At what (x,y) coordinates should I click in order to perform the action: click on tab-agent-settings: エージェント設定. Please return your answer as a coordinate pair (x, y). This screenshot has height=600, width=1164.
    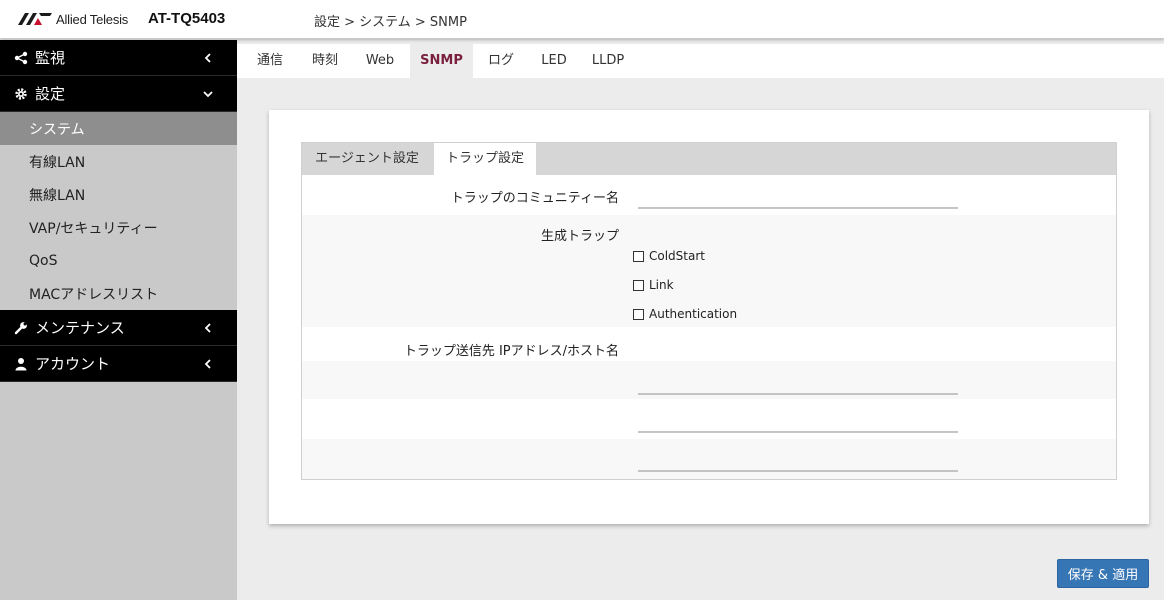
    Looking at the image, I should click on (367, 159).